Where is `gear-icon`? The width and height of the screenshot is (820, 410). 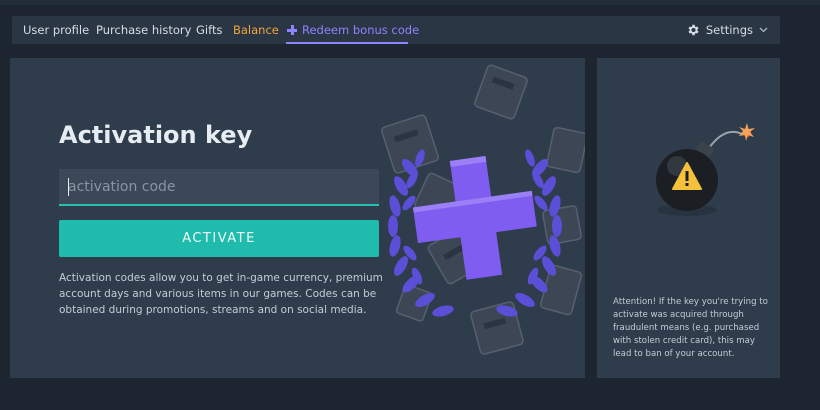 gear-icon is located at coordinates (693, 30).